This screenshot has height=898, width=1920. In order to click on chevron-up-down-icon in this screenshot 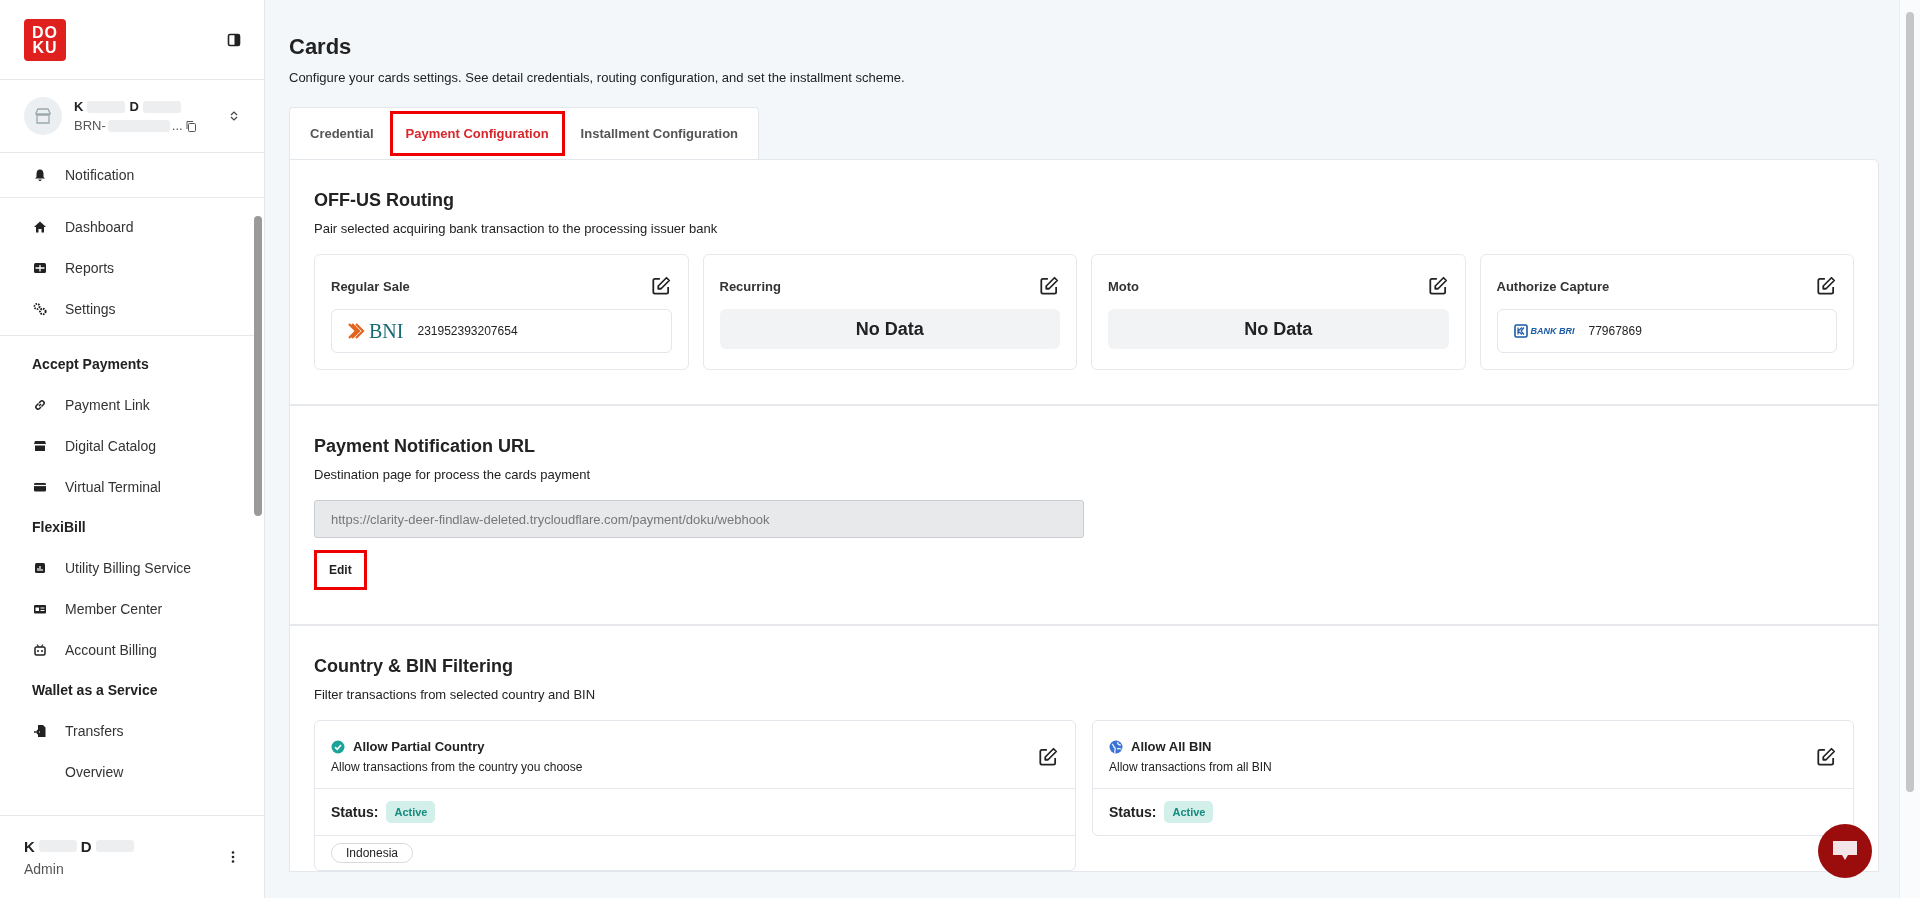, I will do `click(234, 116)`.